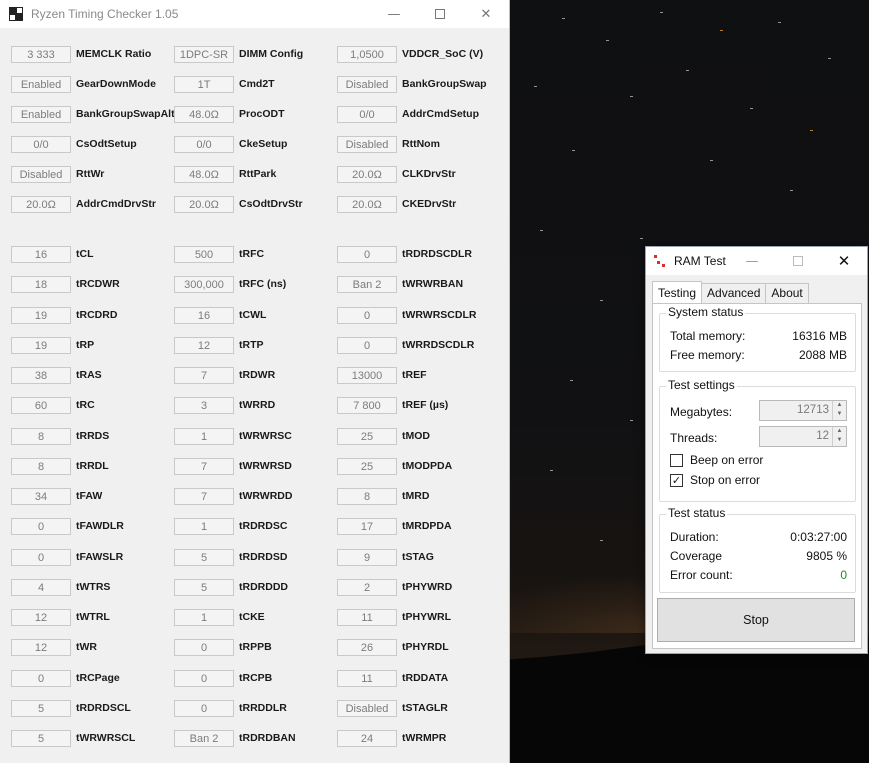  Describe the element at coordinates (204, 526) in the screenshot. I see `trdrdsc-value: 1` at that location.